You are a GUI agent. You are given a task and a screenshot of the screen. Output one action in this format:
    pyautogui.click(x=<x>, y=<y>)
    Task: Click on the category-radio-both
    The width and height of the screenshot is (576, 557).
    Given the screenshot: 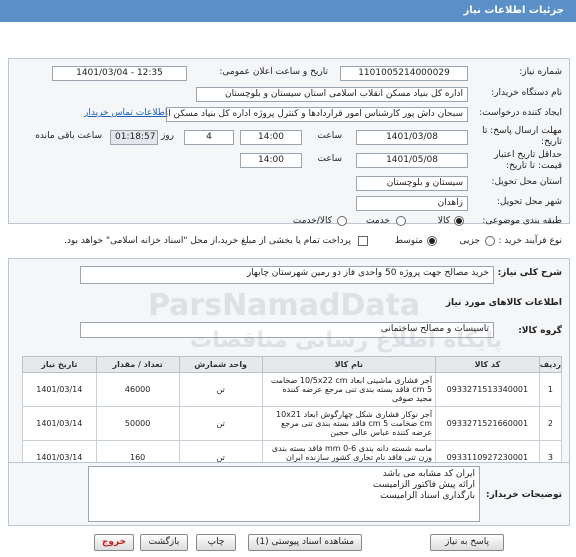 What is the action you would take?
    pyautogui.click(x=342, y=221)
    